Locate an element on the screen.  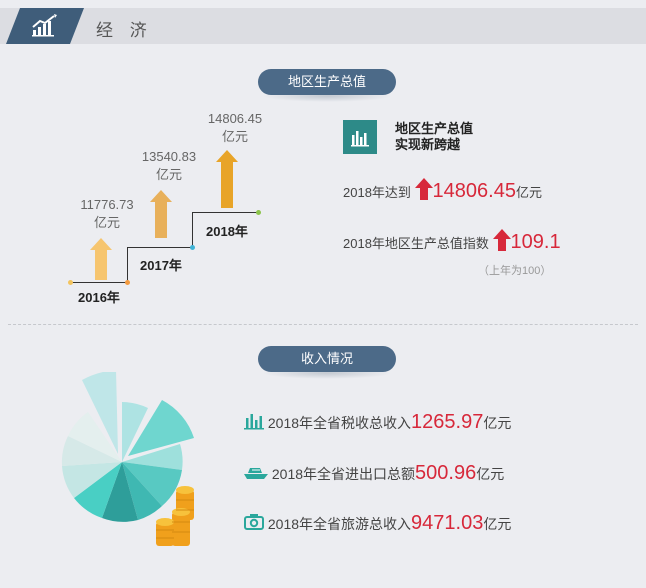
camera-icon is located at coordinates (254, 522).